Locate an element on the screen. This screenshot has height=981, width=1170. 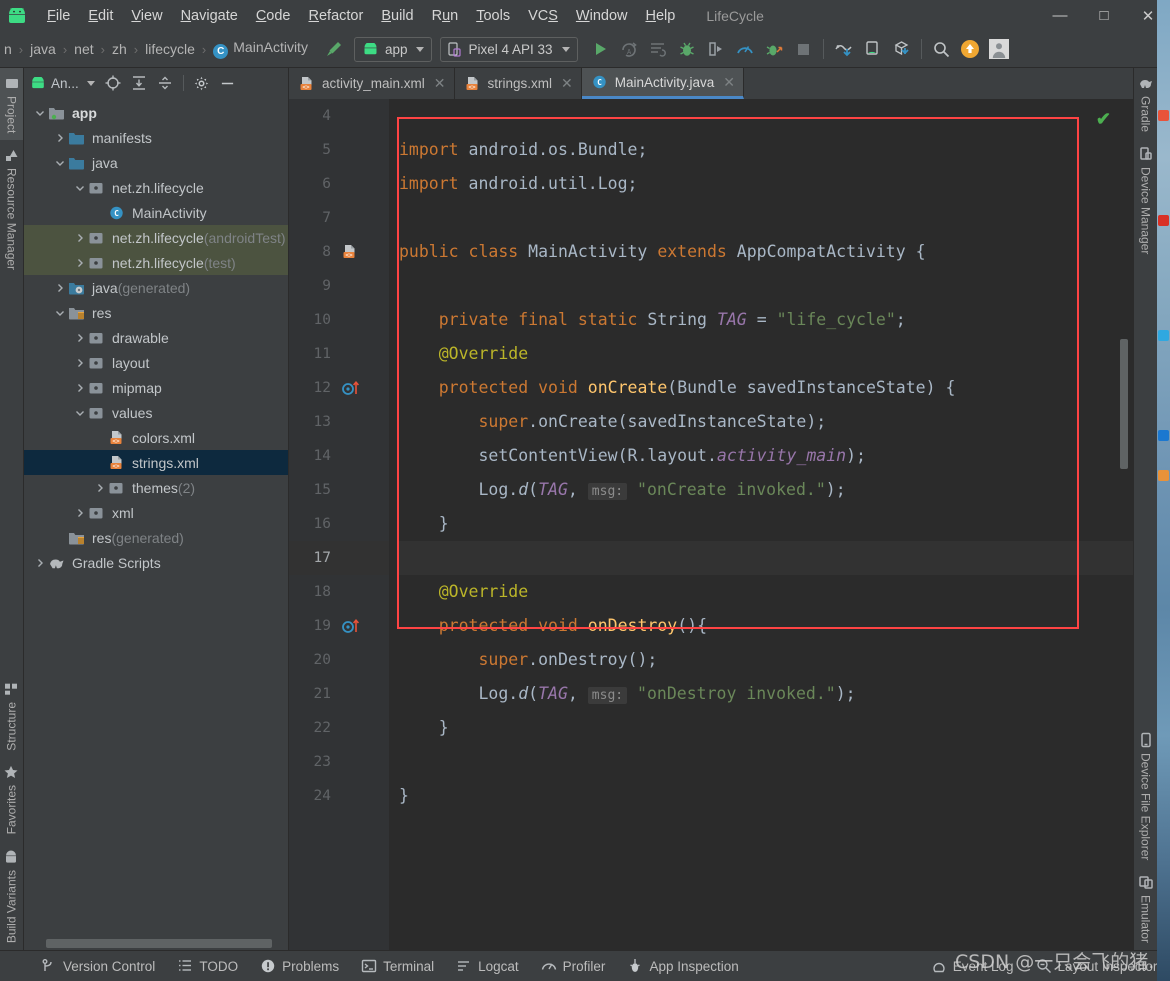
tool-window-button-project: Project is located at coordinates (11, 104).